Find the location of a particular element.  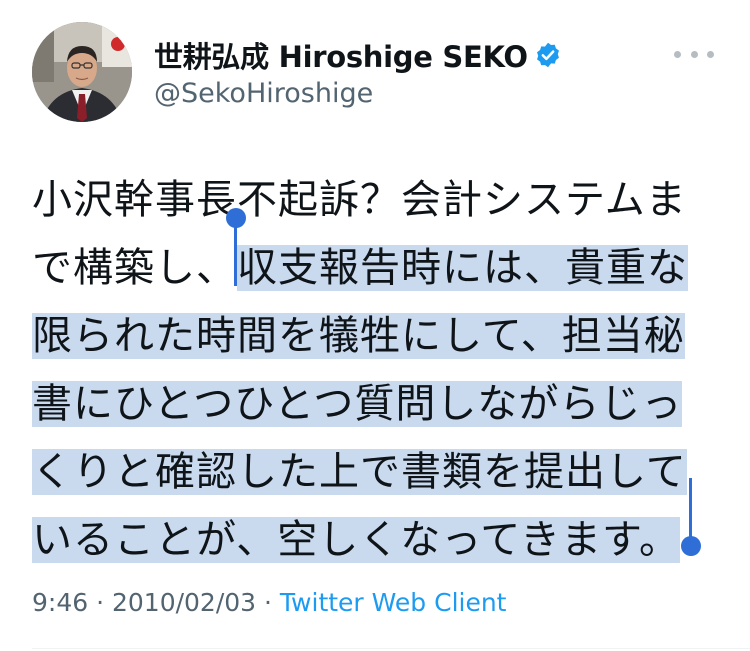

selected-text: くりと確認した上で書類を提出して is located at coordinates (359, 472).